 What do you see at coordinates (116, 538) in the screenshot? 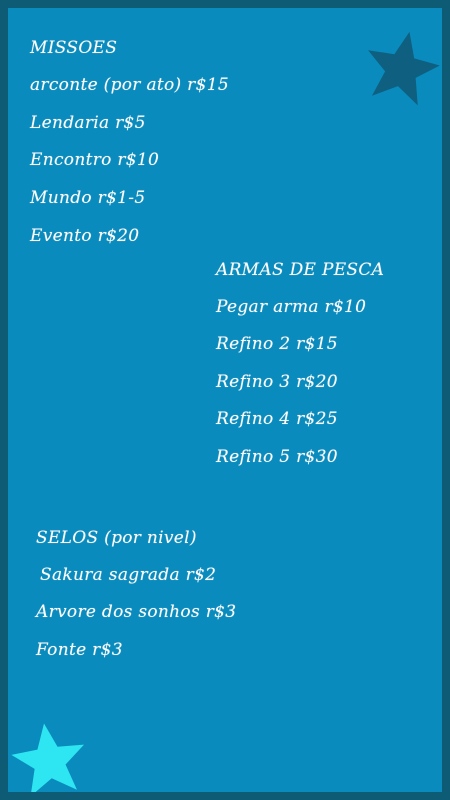
I see `selos-heading: SELOS (por nivel)` at bounding box center [116, 538].